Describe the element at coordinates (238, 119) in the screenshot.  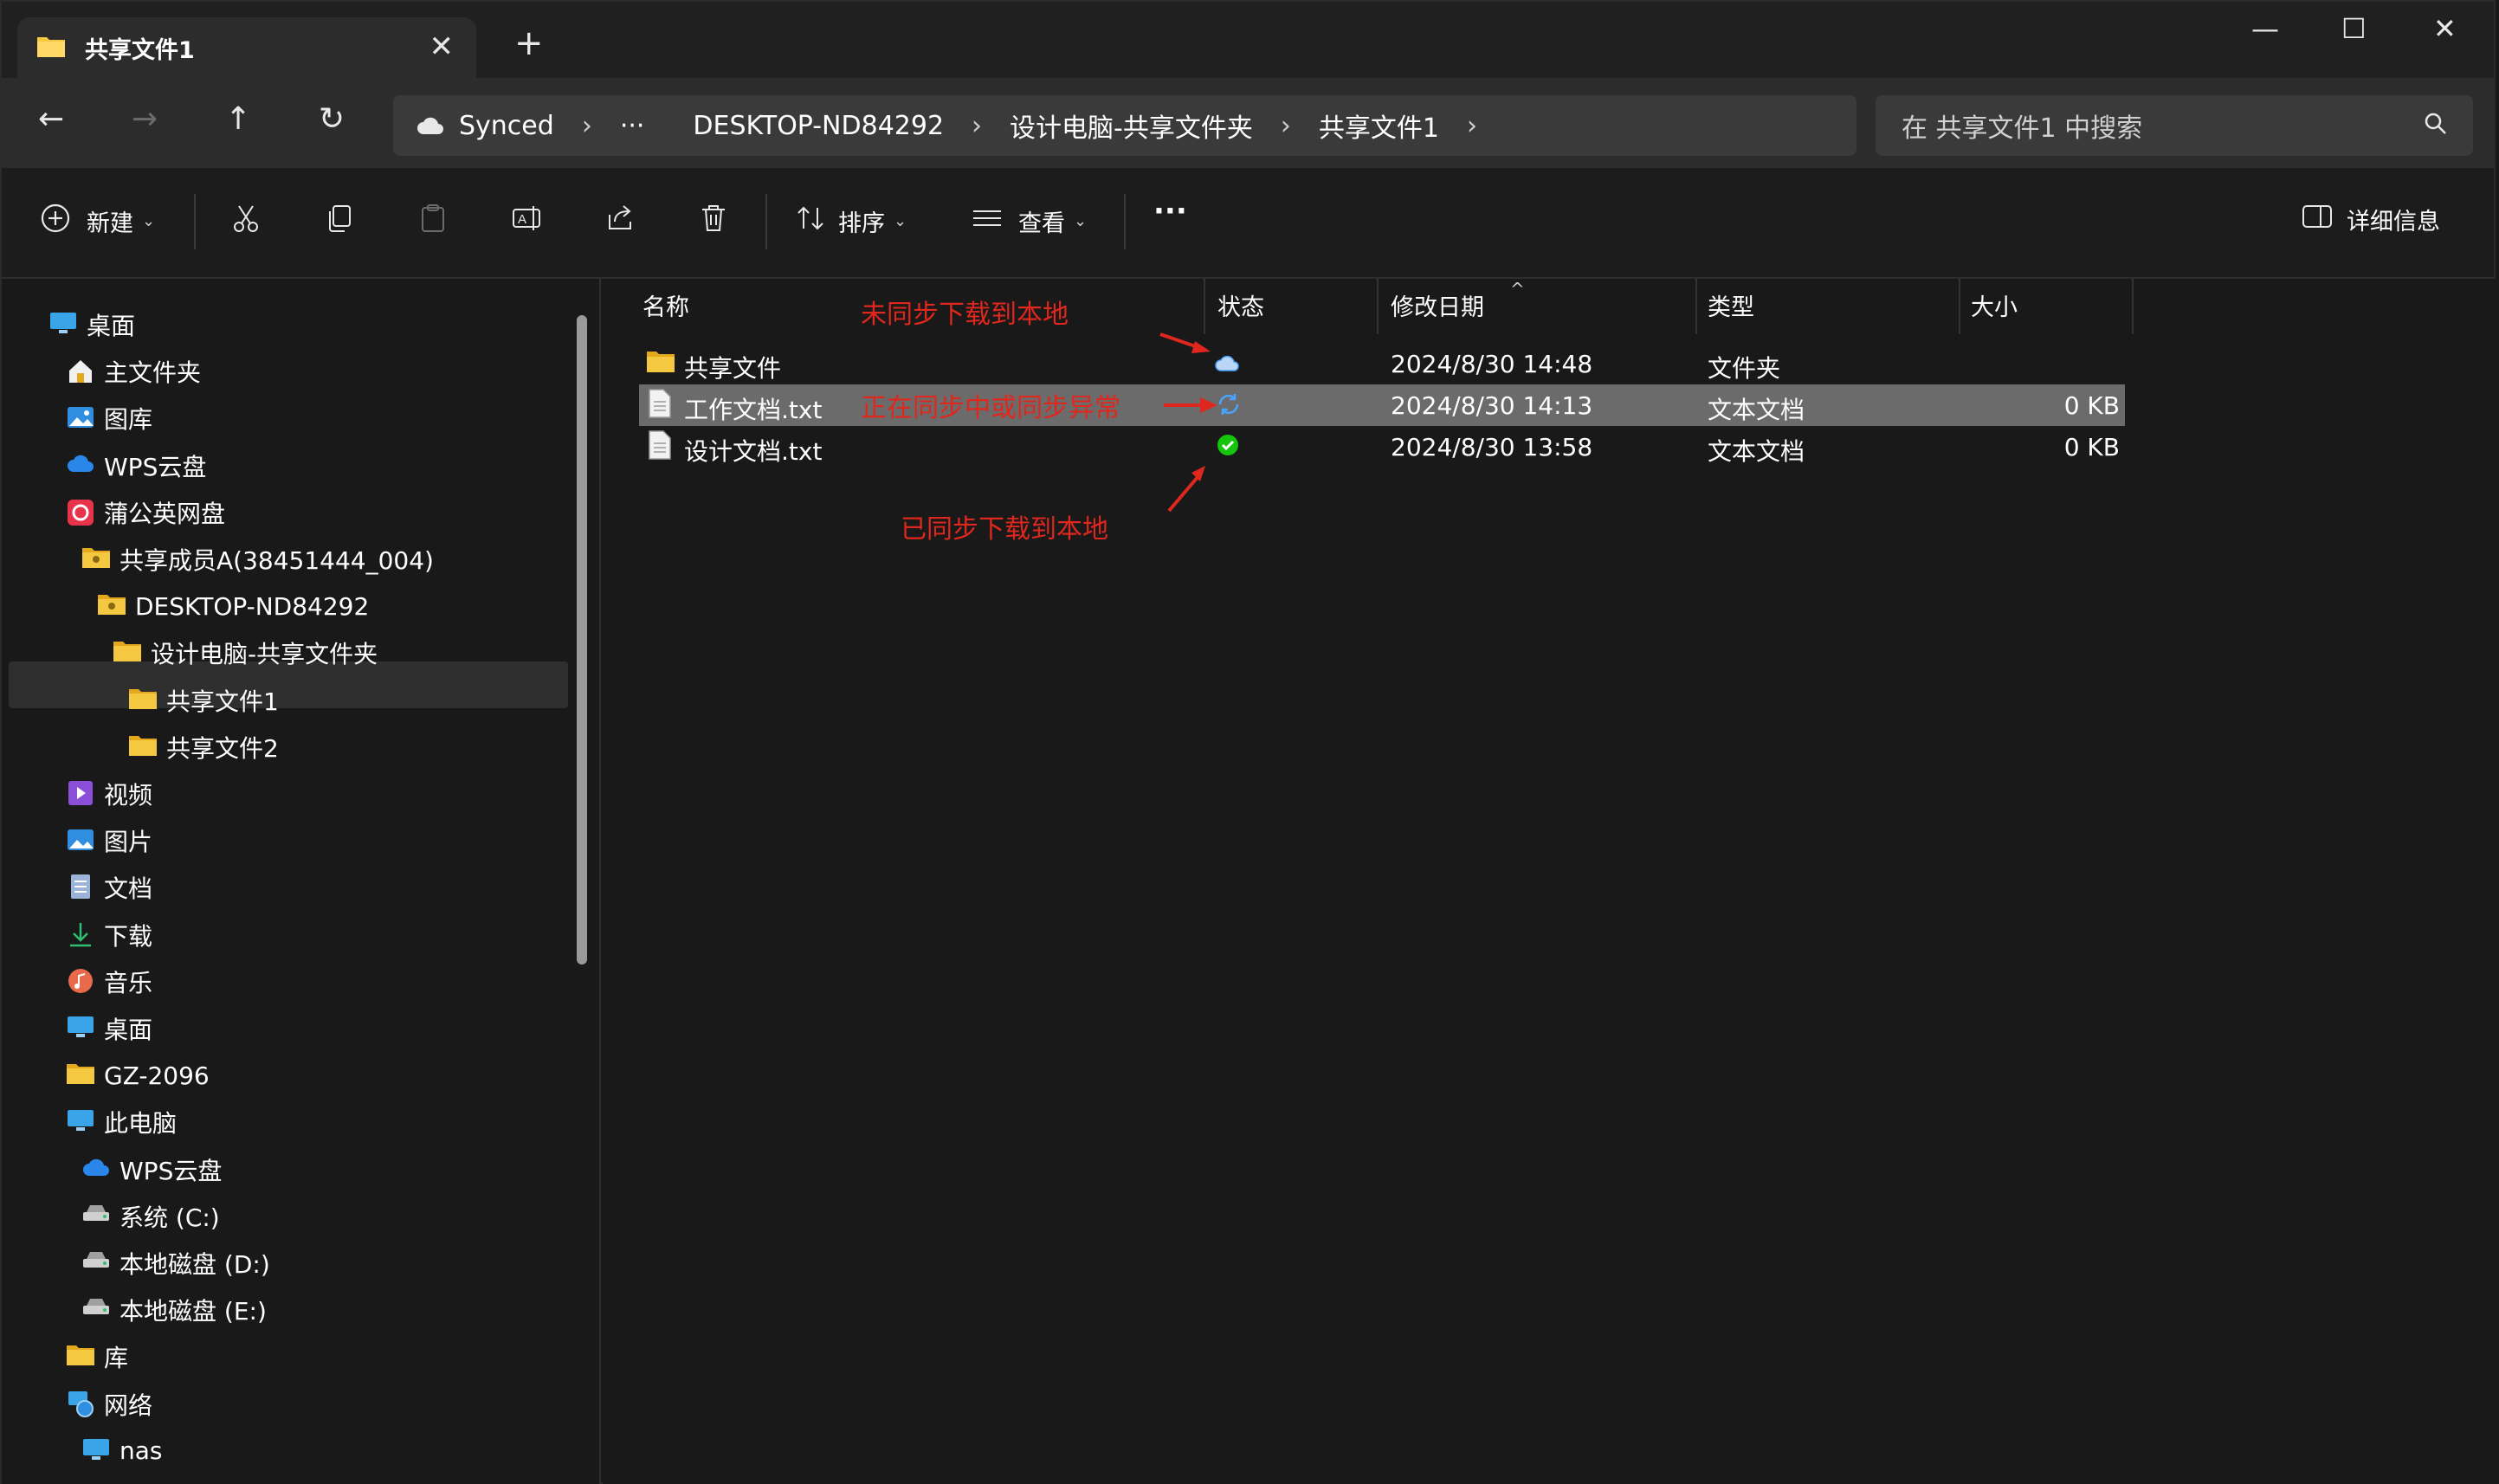
I see `up-button: ↑` at that location.